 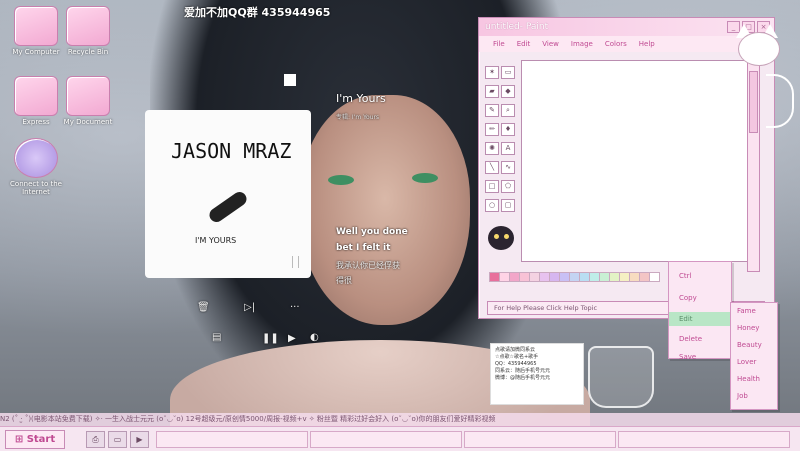 What do you see at coordinates (574, 277) in the screenshot?
I see `color-palette` at bounding box center [574, 277].